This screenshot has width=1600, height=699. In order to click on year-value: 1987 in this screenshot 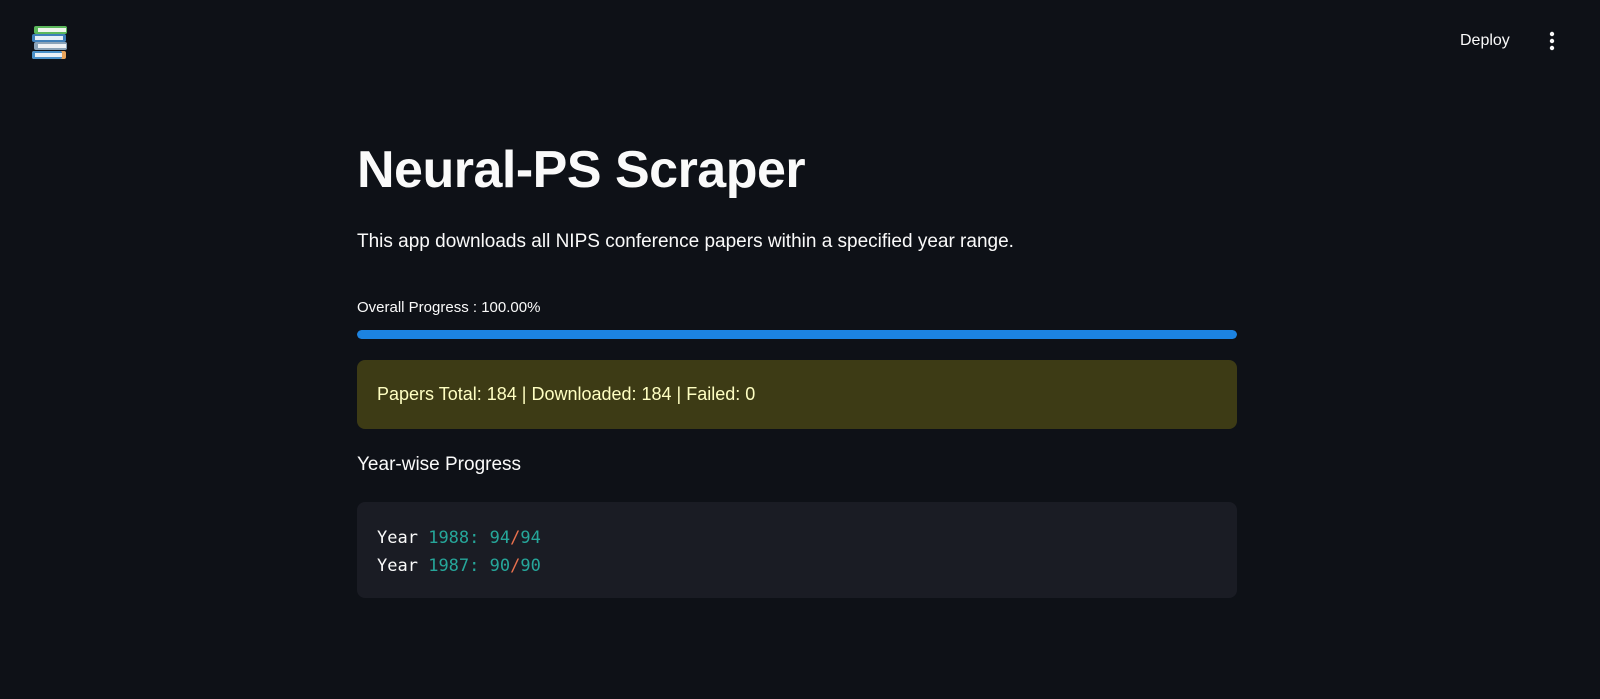, I will do `click(449, 566)`.